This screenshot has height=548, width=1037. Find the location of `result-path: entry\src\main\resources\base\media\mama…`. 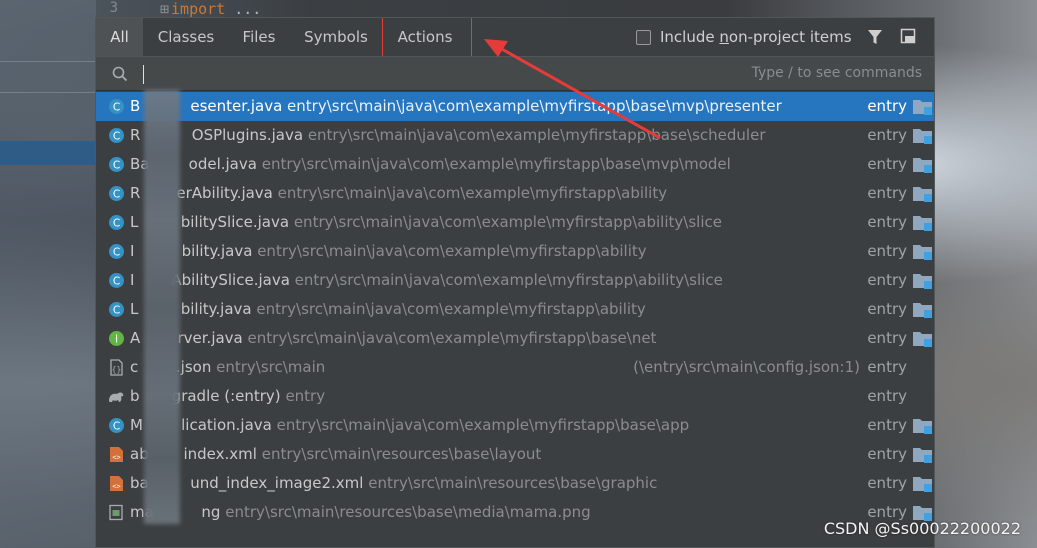

result-path: entry\src\main\resources\base\media\mama… is located at coordinates (408, 512).